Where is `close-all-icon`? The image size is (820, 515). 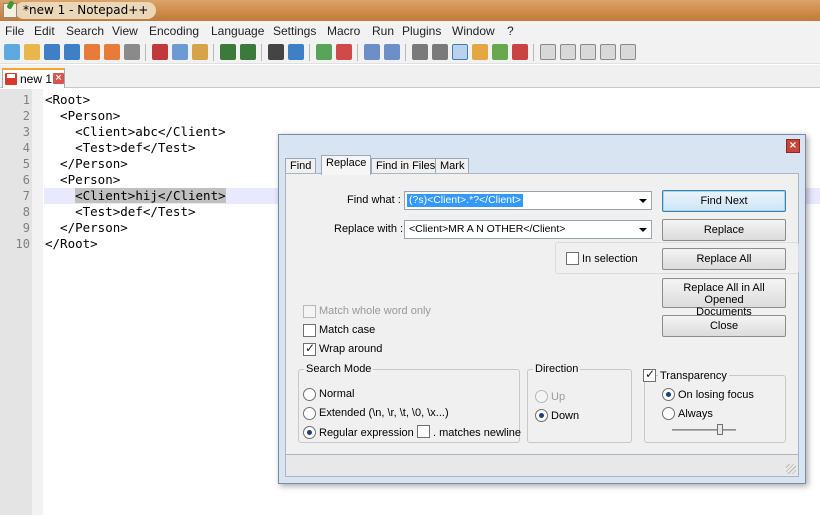
close-all-icon is located at coordinates (112, 52).